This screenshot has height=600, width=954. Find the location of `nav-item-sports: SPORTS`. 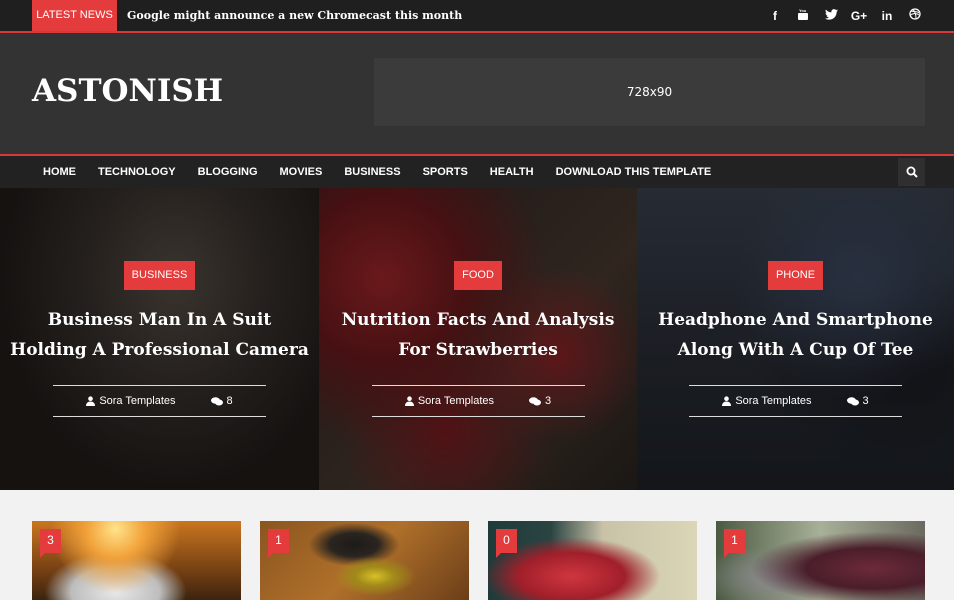

nav-item-sports: SPORTS is located at coordinates (445, 172).